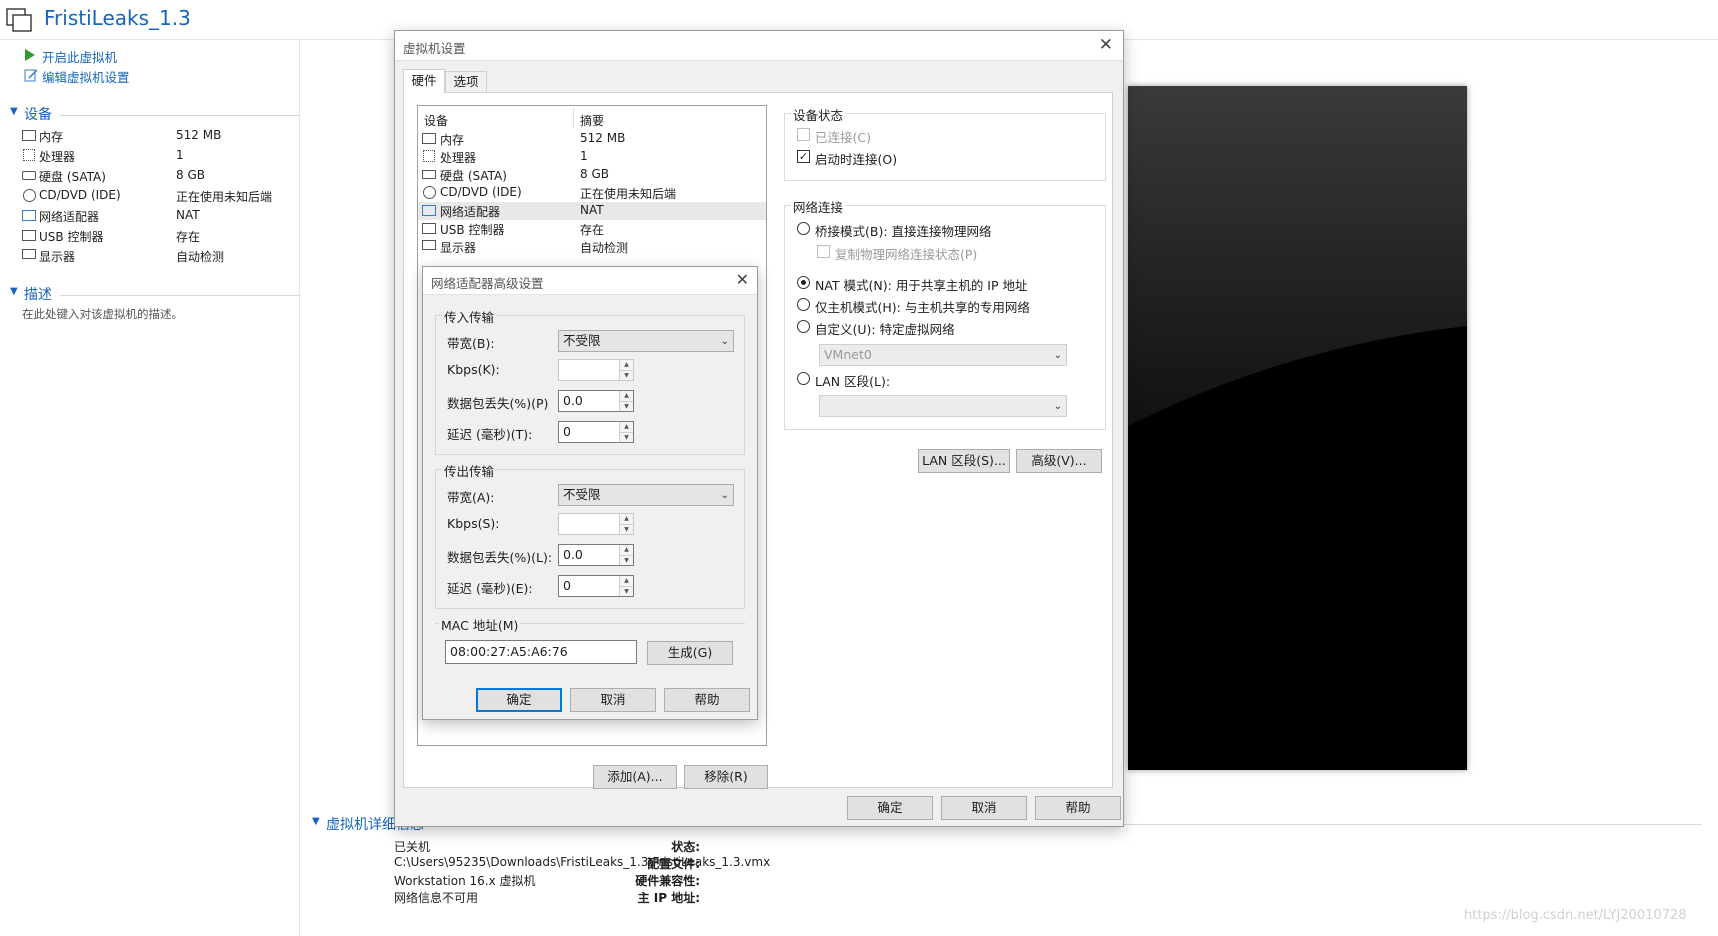 The height and width of the screenshot is (936, 1718). What do you see at coordinates (424, 81) in the screenshot?
I see `tab-hardware: 硬件` at bounding box center [424, 81].